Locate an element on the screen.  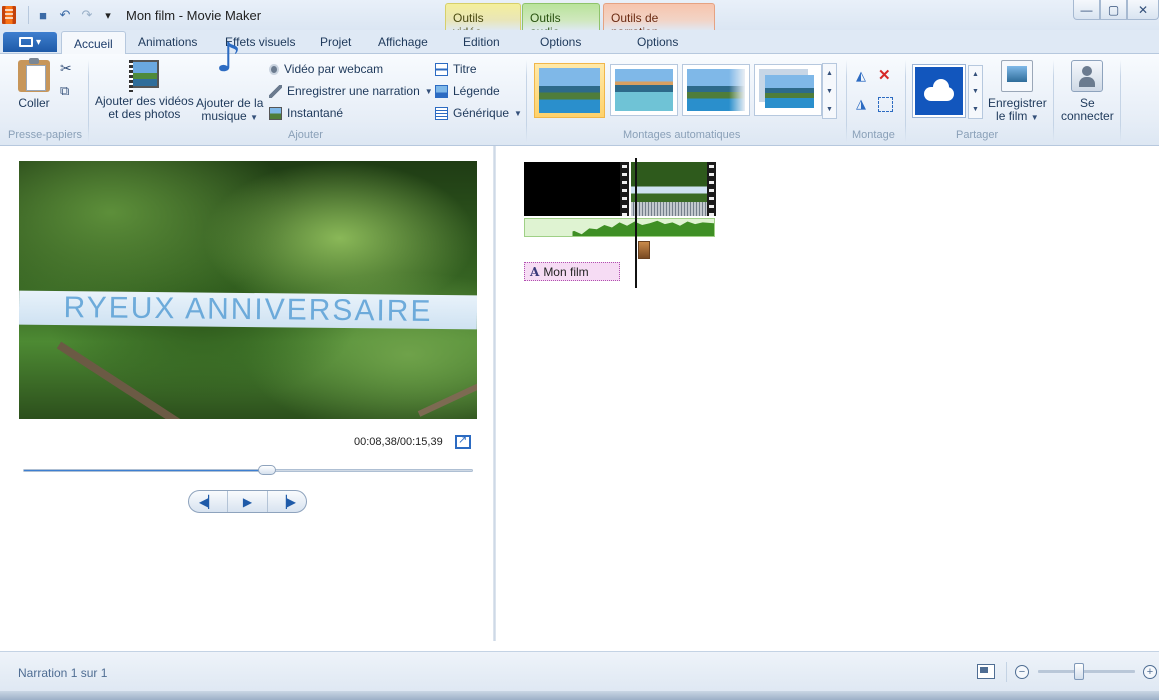
caption-clip: A Mon film is located at coordinates (572, 271).